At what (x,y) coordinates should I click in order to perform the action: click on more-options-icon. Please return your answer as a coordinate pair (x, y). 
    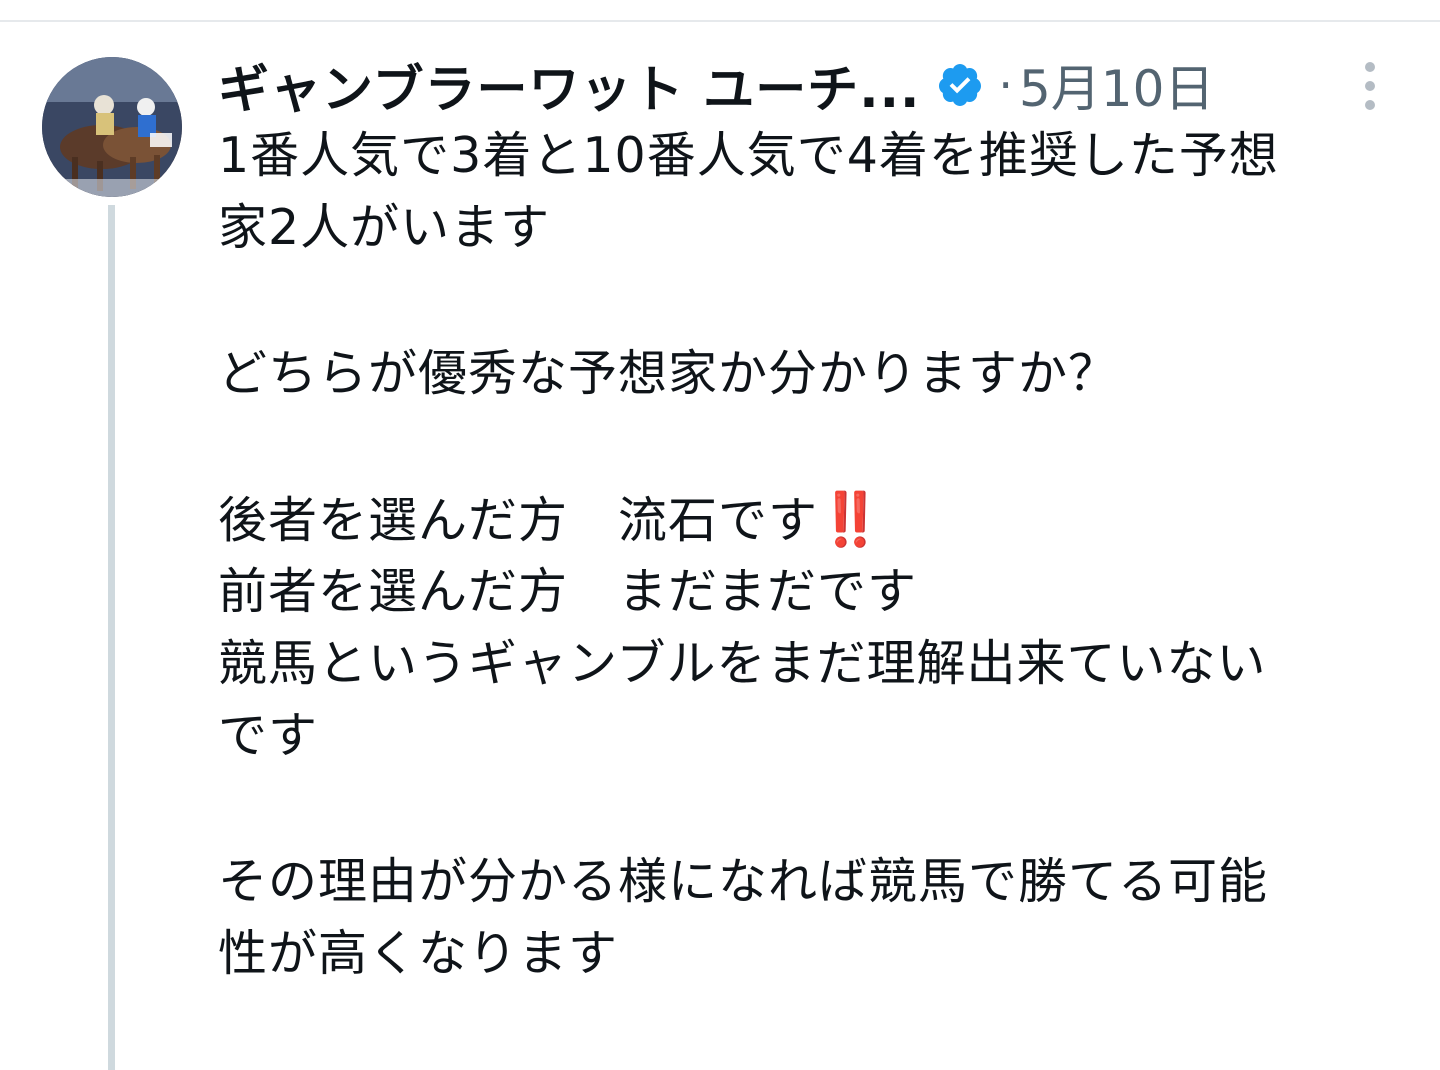
    Looking at the image, I should click on (1370, 86).